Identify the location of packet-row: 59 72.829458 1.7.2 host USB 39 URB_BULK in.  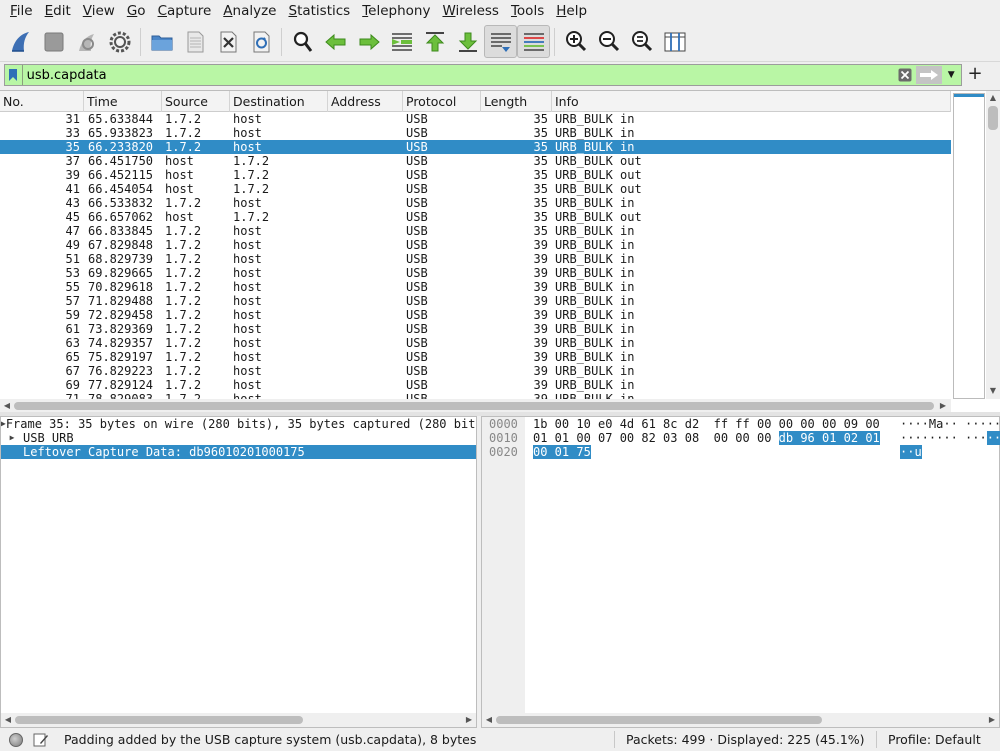
(475, 315).